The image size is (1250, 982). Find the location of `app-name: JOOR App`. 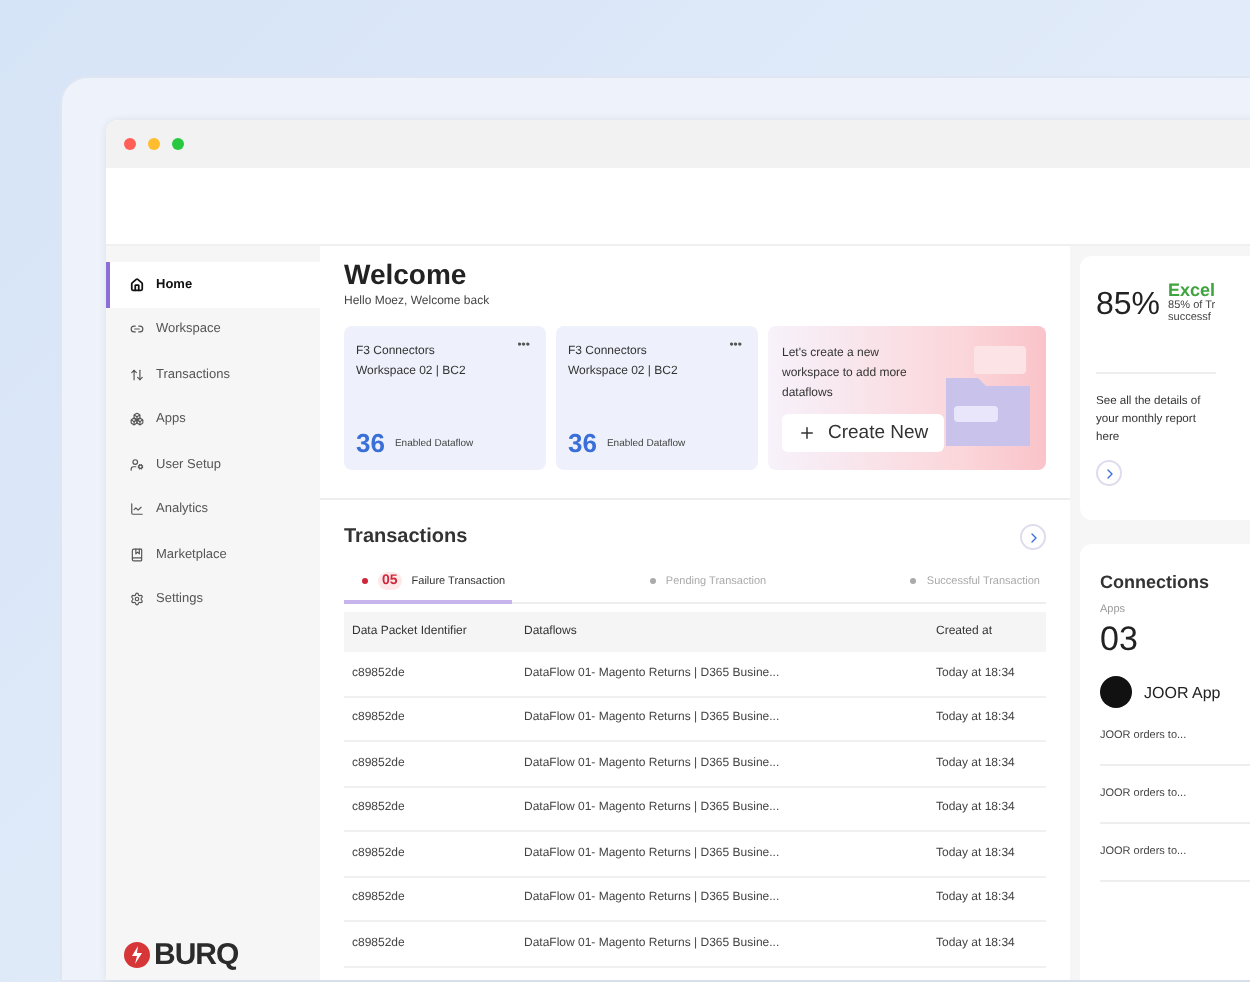

app-name: JOOR App is located at coordinates (1182, 692).